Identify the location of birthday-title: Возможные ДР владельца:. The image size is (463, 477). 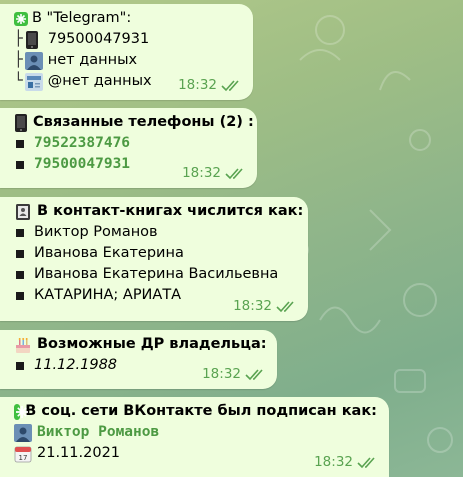
(152, 344).